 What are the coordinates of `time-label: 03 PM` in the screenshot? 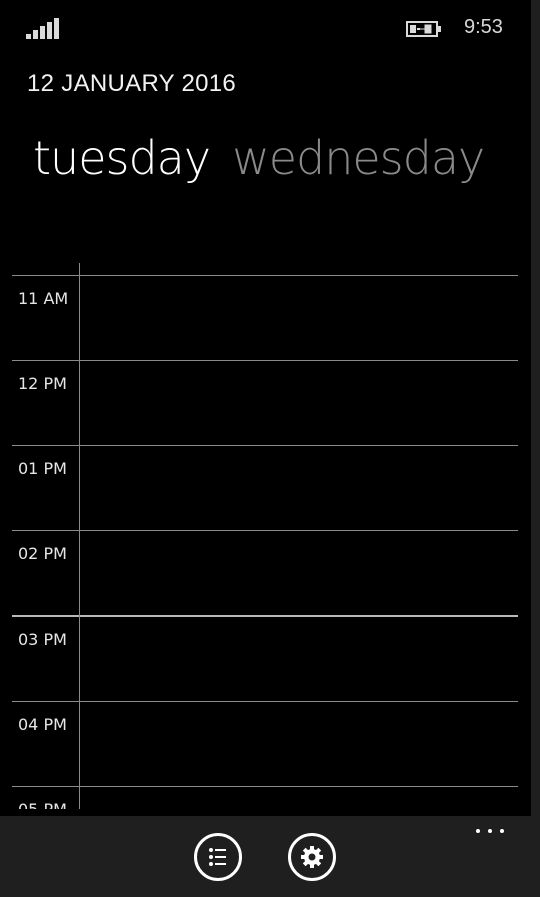 It's located at (42, 639).